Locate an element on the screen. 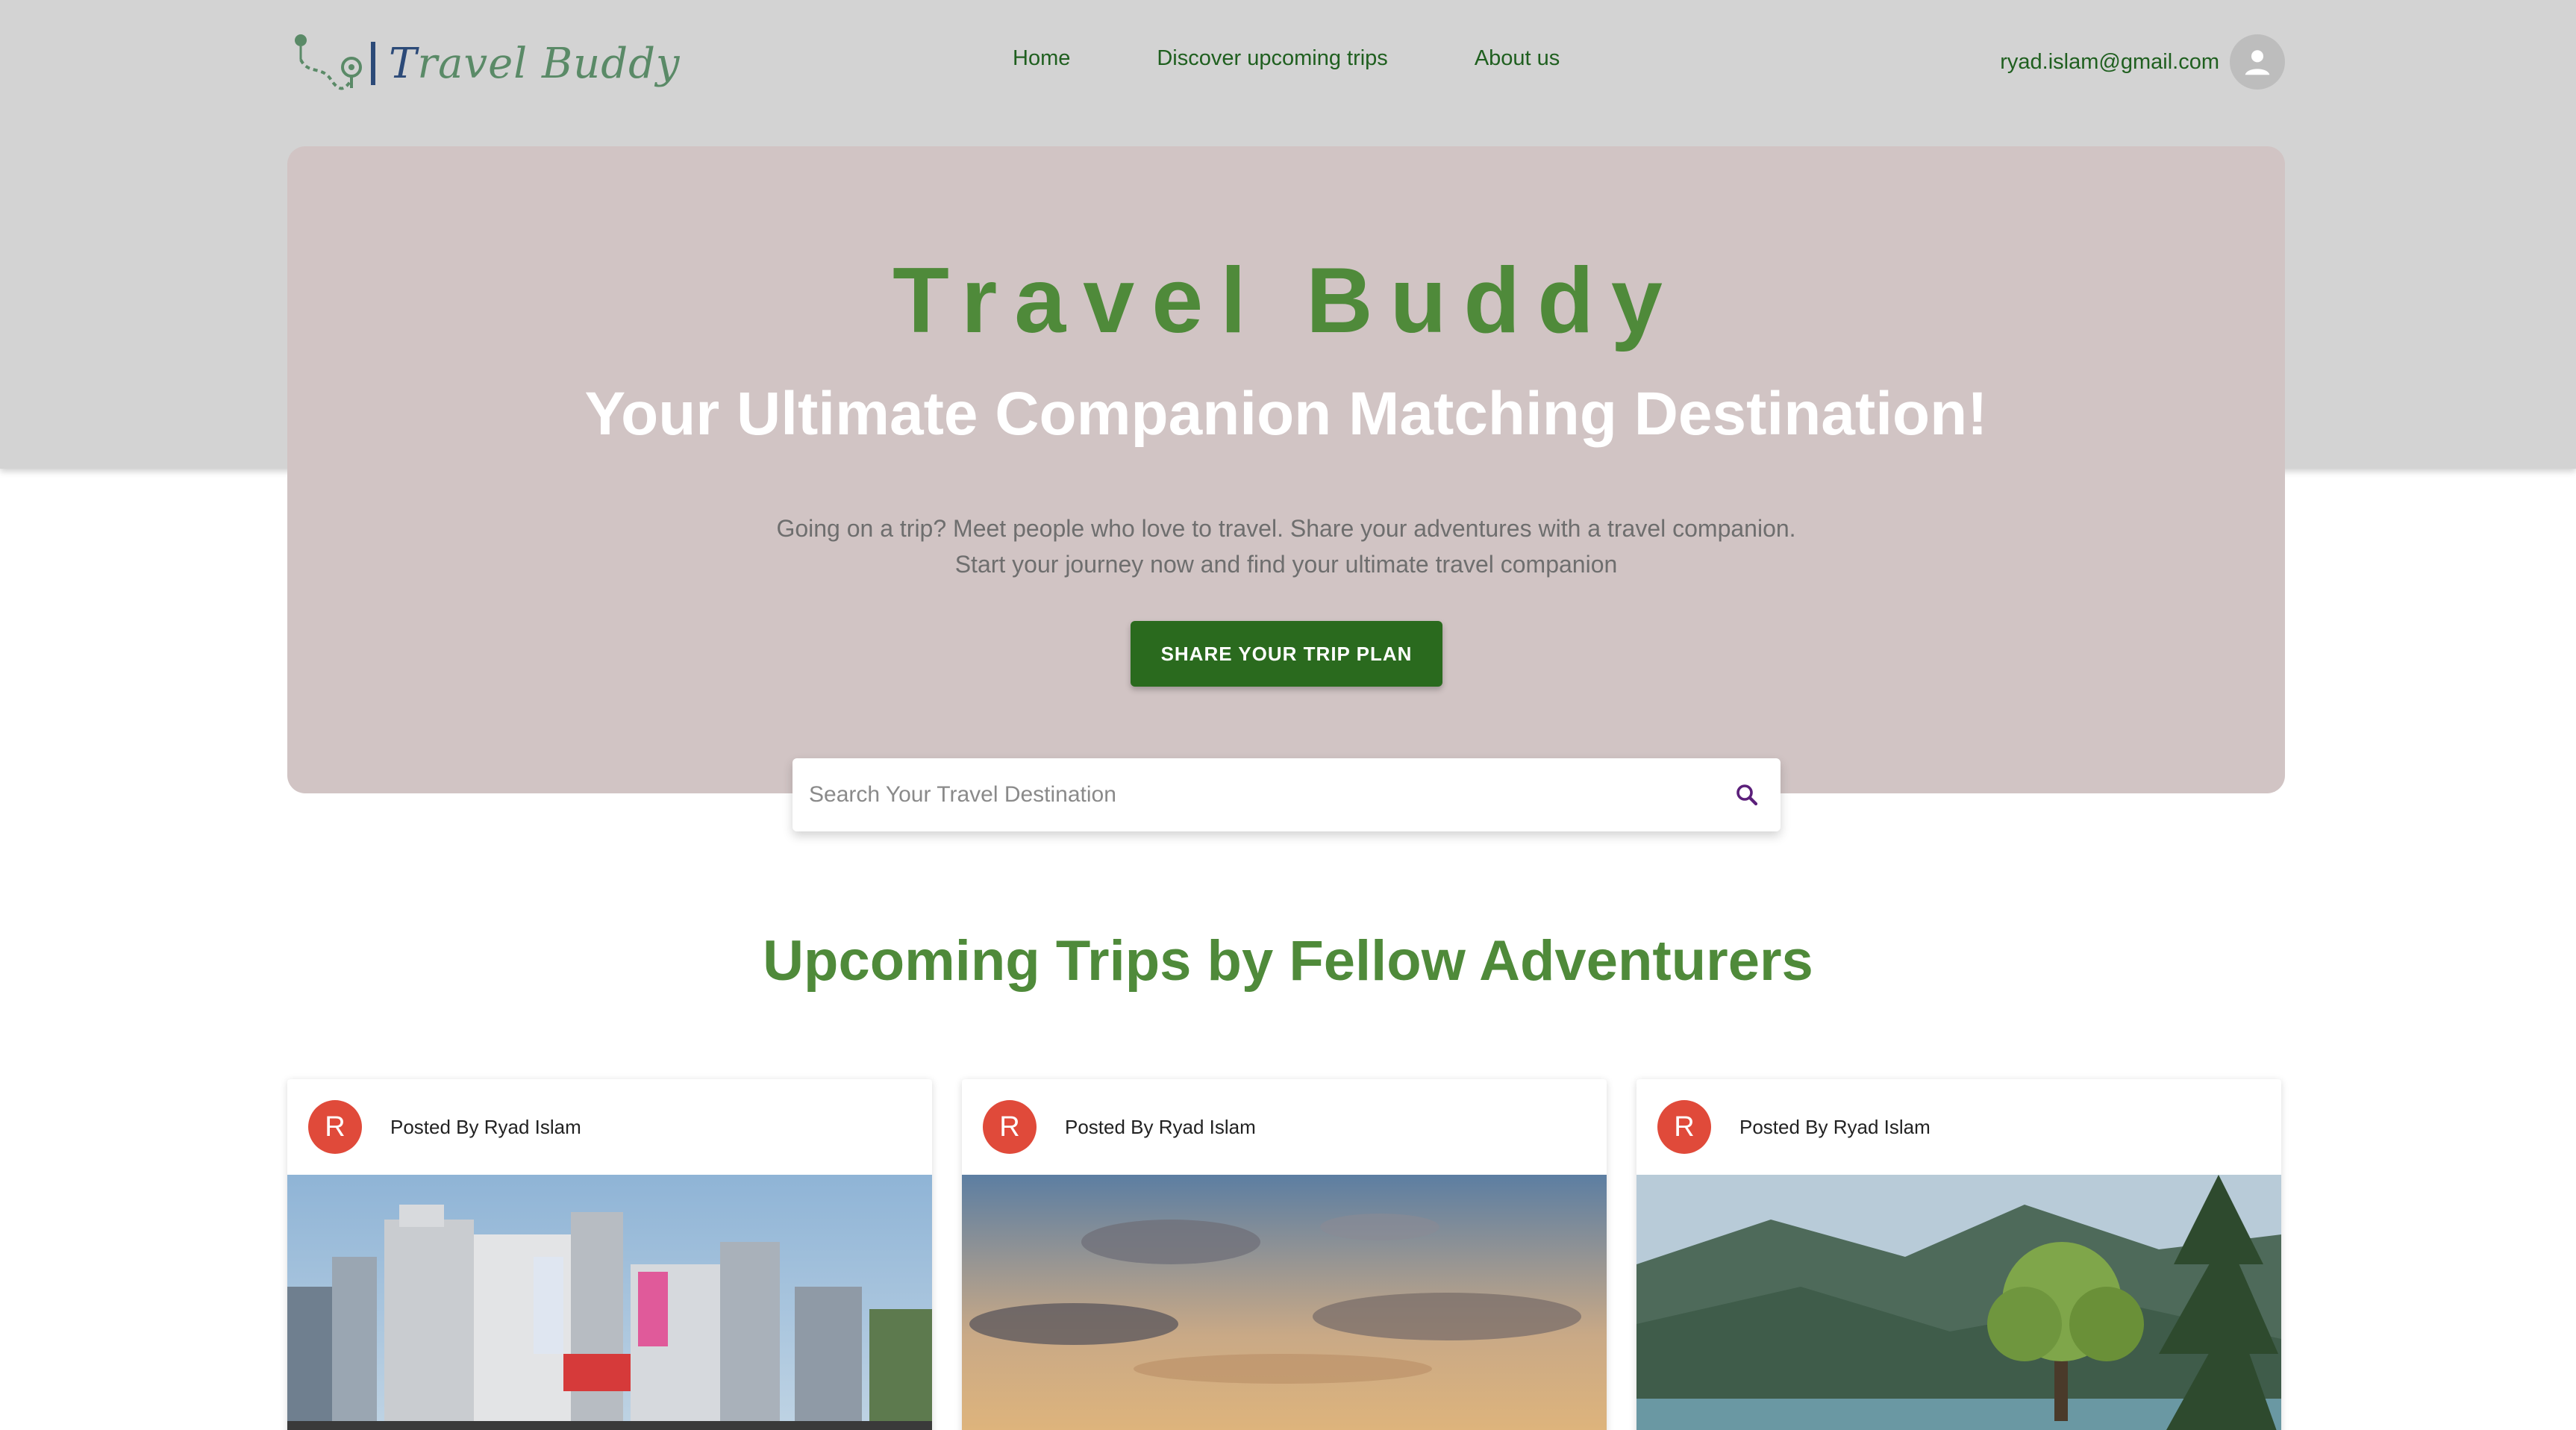  user-menu: ryad.islam@gmail.com is located at coordinates (2142, 62).